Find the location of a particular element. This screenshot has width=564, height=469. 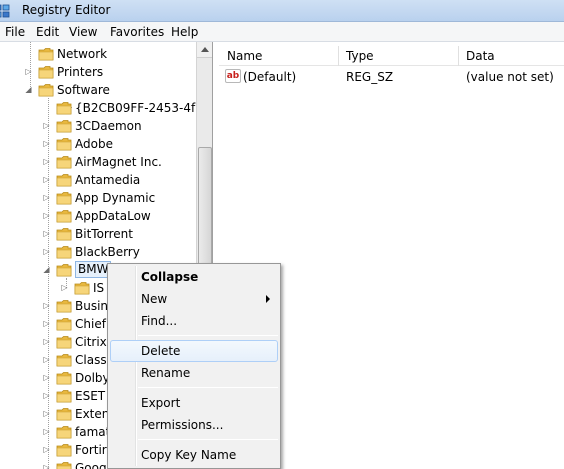

column-header-data: Data is located at coordinates (480, 56).